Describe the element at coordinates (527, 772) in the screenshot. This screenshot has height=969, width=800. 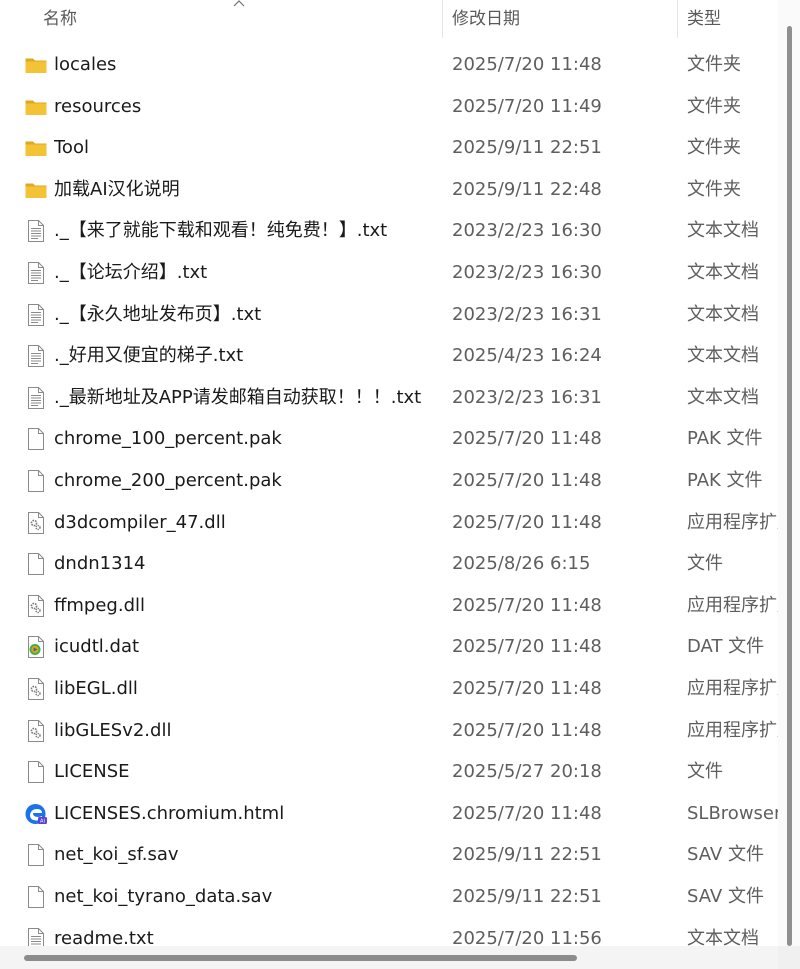
I see `file-modified-date: 2025/5/27 20:18` at that location.